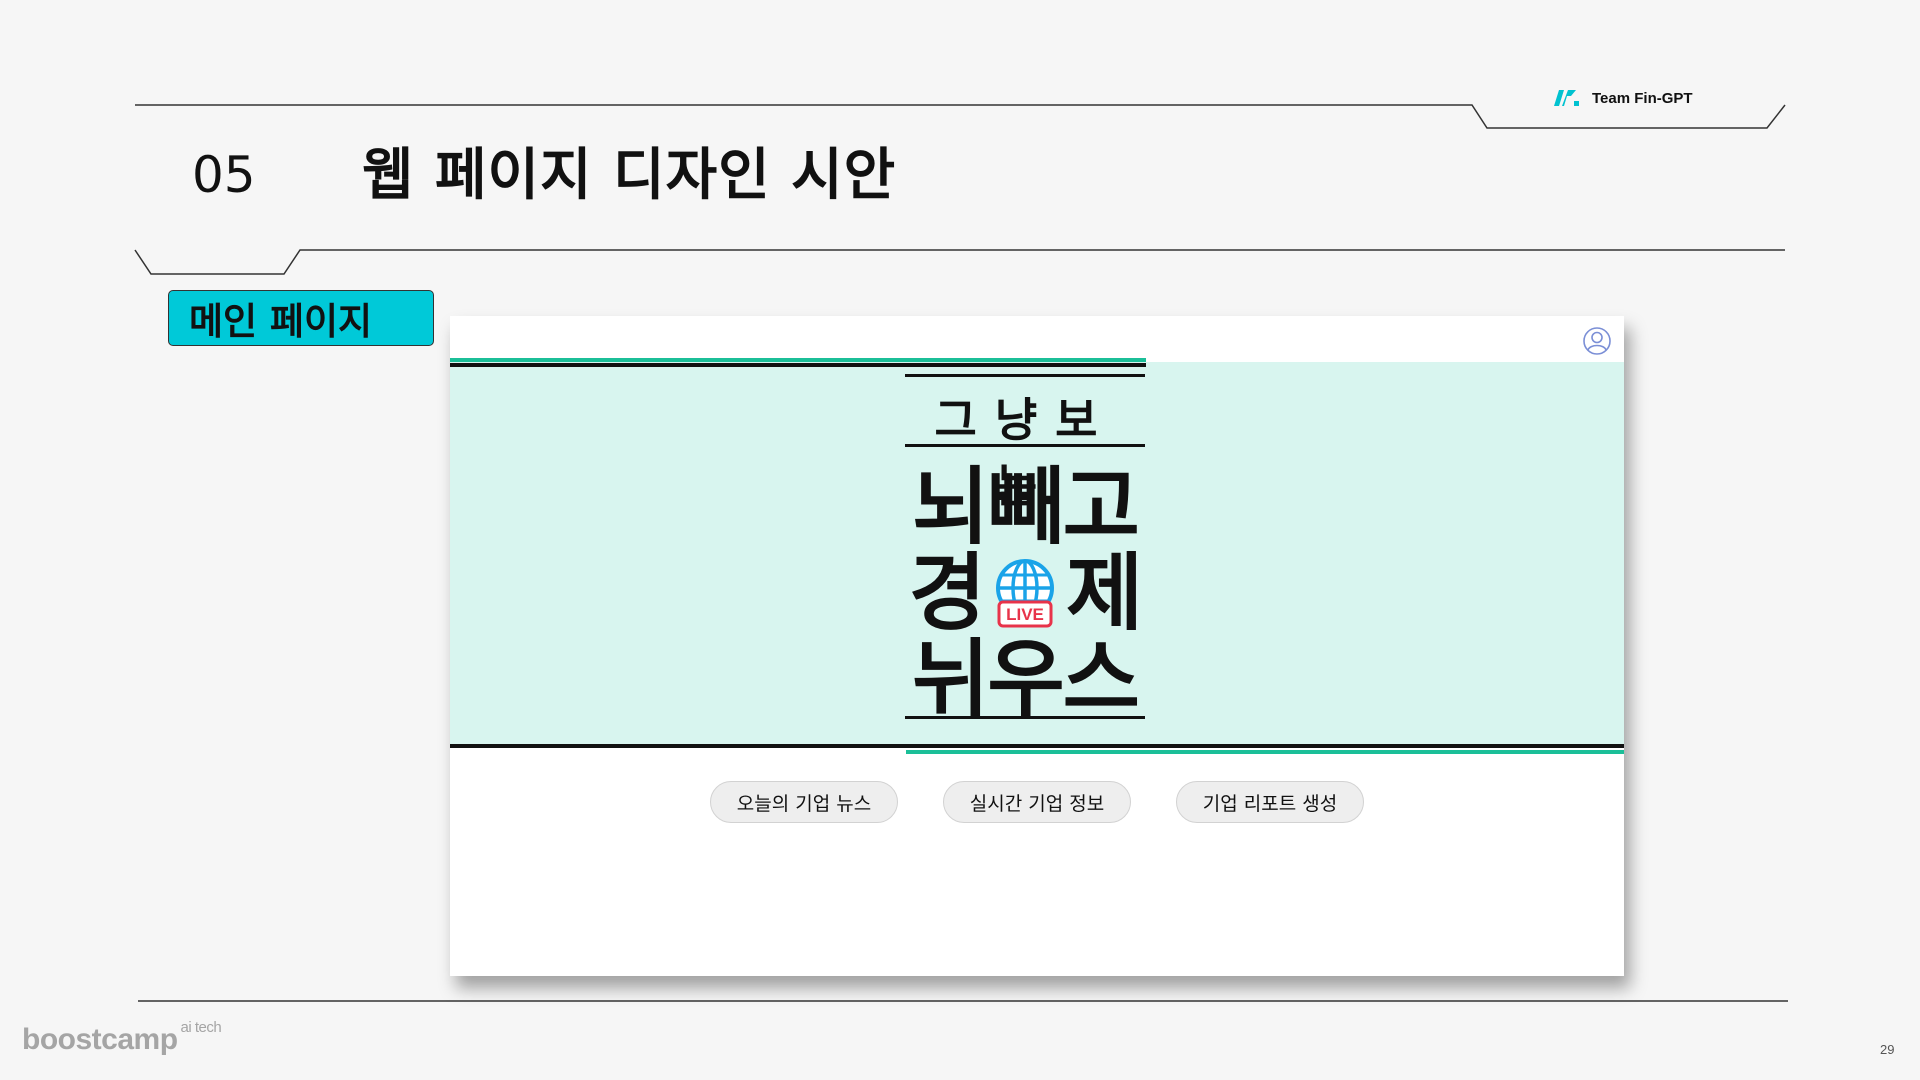 The height and width of the screenshot is (1080, 1920). I want to click on logo-title-line2-left: 경, so click(947, 593).